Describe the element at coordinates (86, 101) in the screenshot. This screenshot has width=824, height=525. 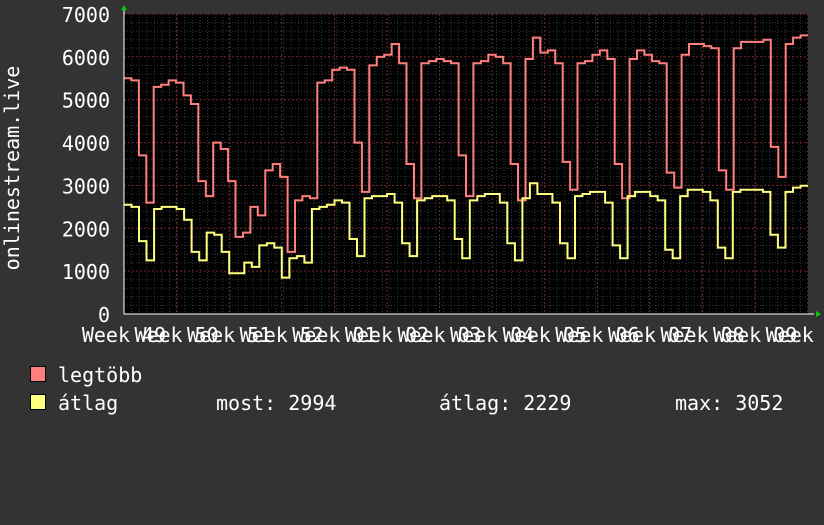
I see `y-tick-label: 5000` at that location.